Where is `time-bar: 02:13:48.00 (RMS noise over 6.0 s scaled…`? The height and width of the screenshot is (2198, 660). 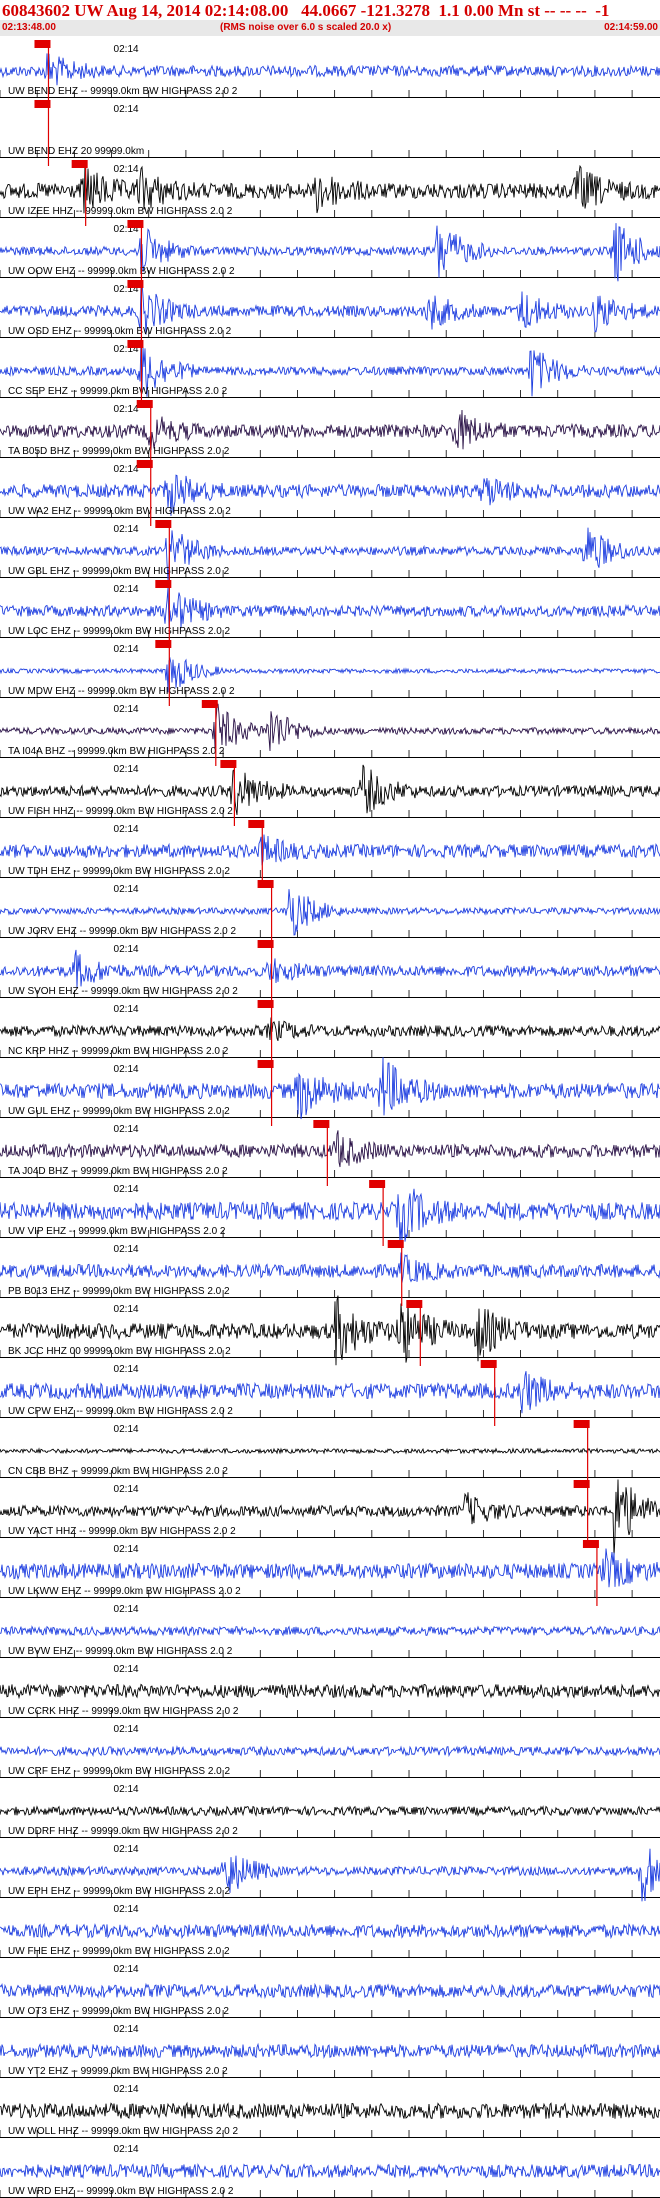 time-bar: 02:13:48.00 (RMS noise over 6.0 s scaled… is located at coordinates (330, 28).